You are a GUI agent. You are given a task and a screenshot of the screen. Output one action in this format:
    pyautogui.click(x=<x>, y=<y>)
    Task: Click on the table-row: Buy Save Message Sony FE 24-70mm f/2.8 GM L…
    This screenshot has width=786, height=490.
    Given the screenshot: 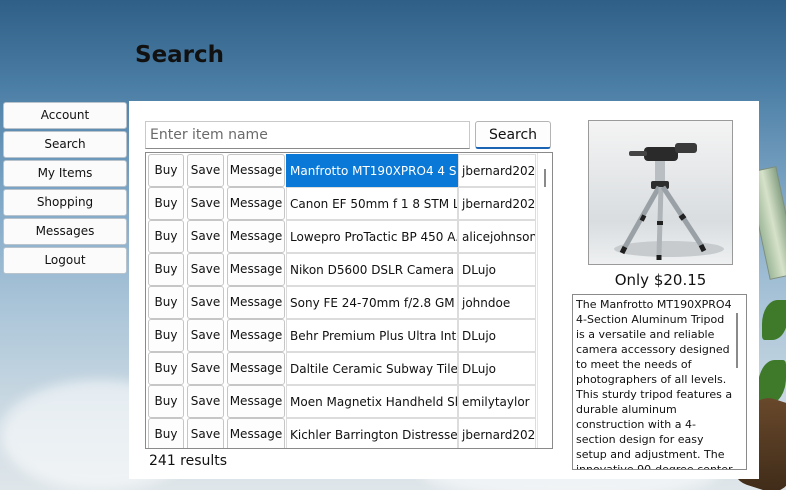 What is the action you would take?
    pyautogui.click(x=342, y=302)
    